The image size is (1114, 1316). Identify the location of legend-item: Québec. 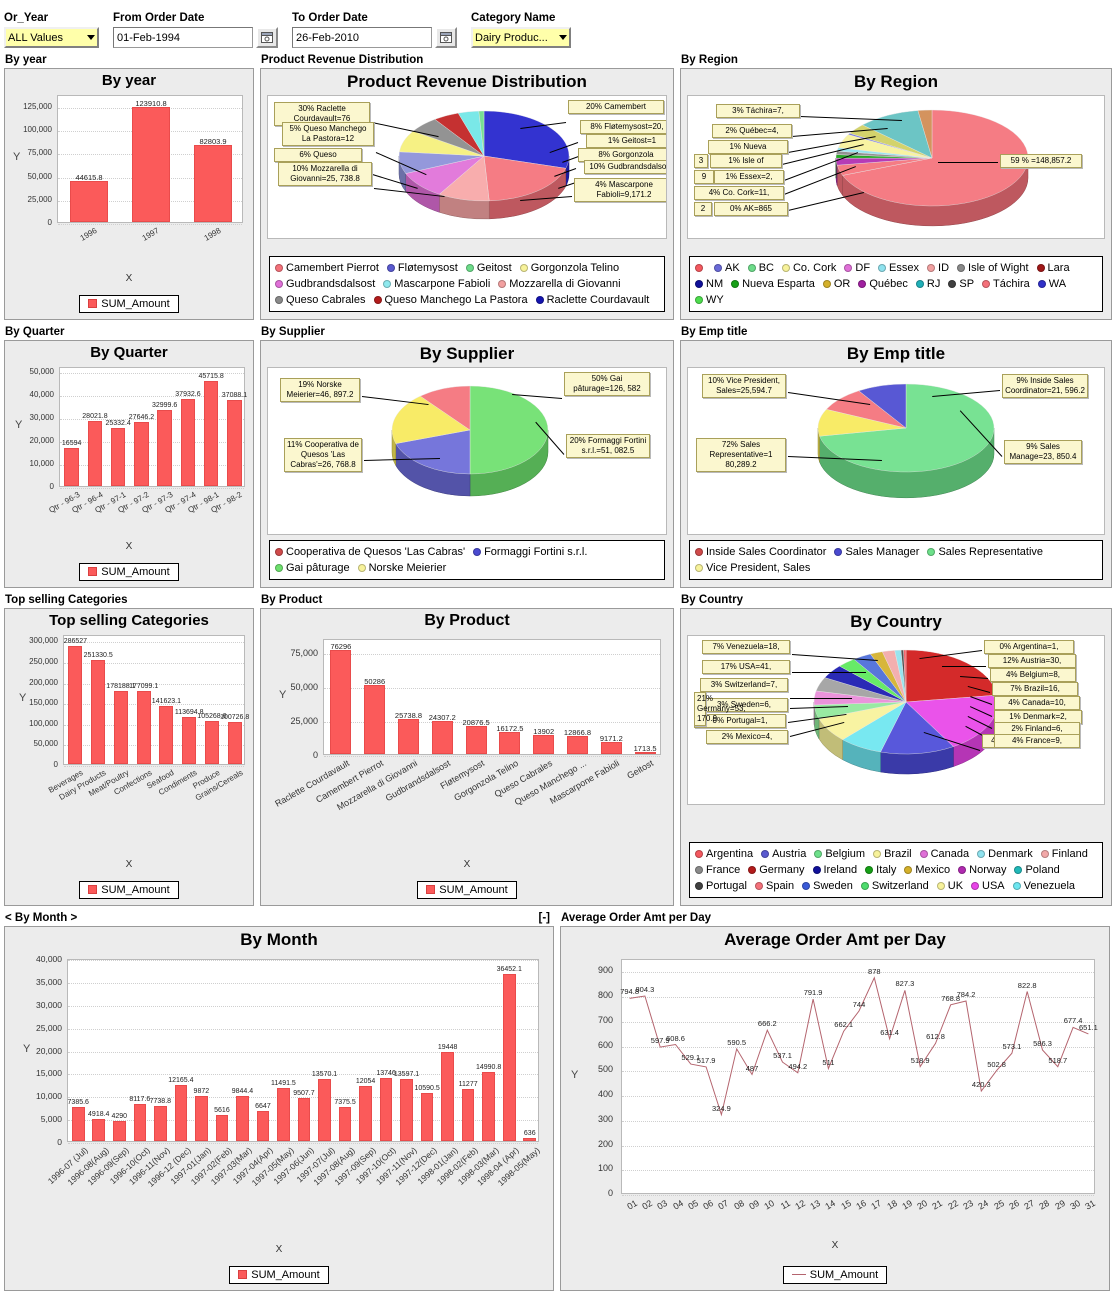
(883, 284).